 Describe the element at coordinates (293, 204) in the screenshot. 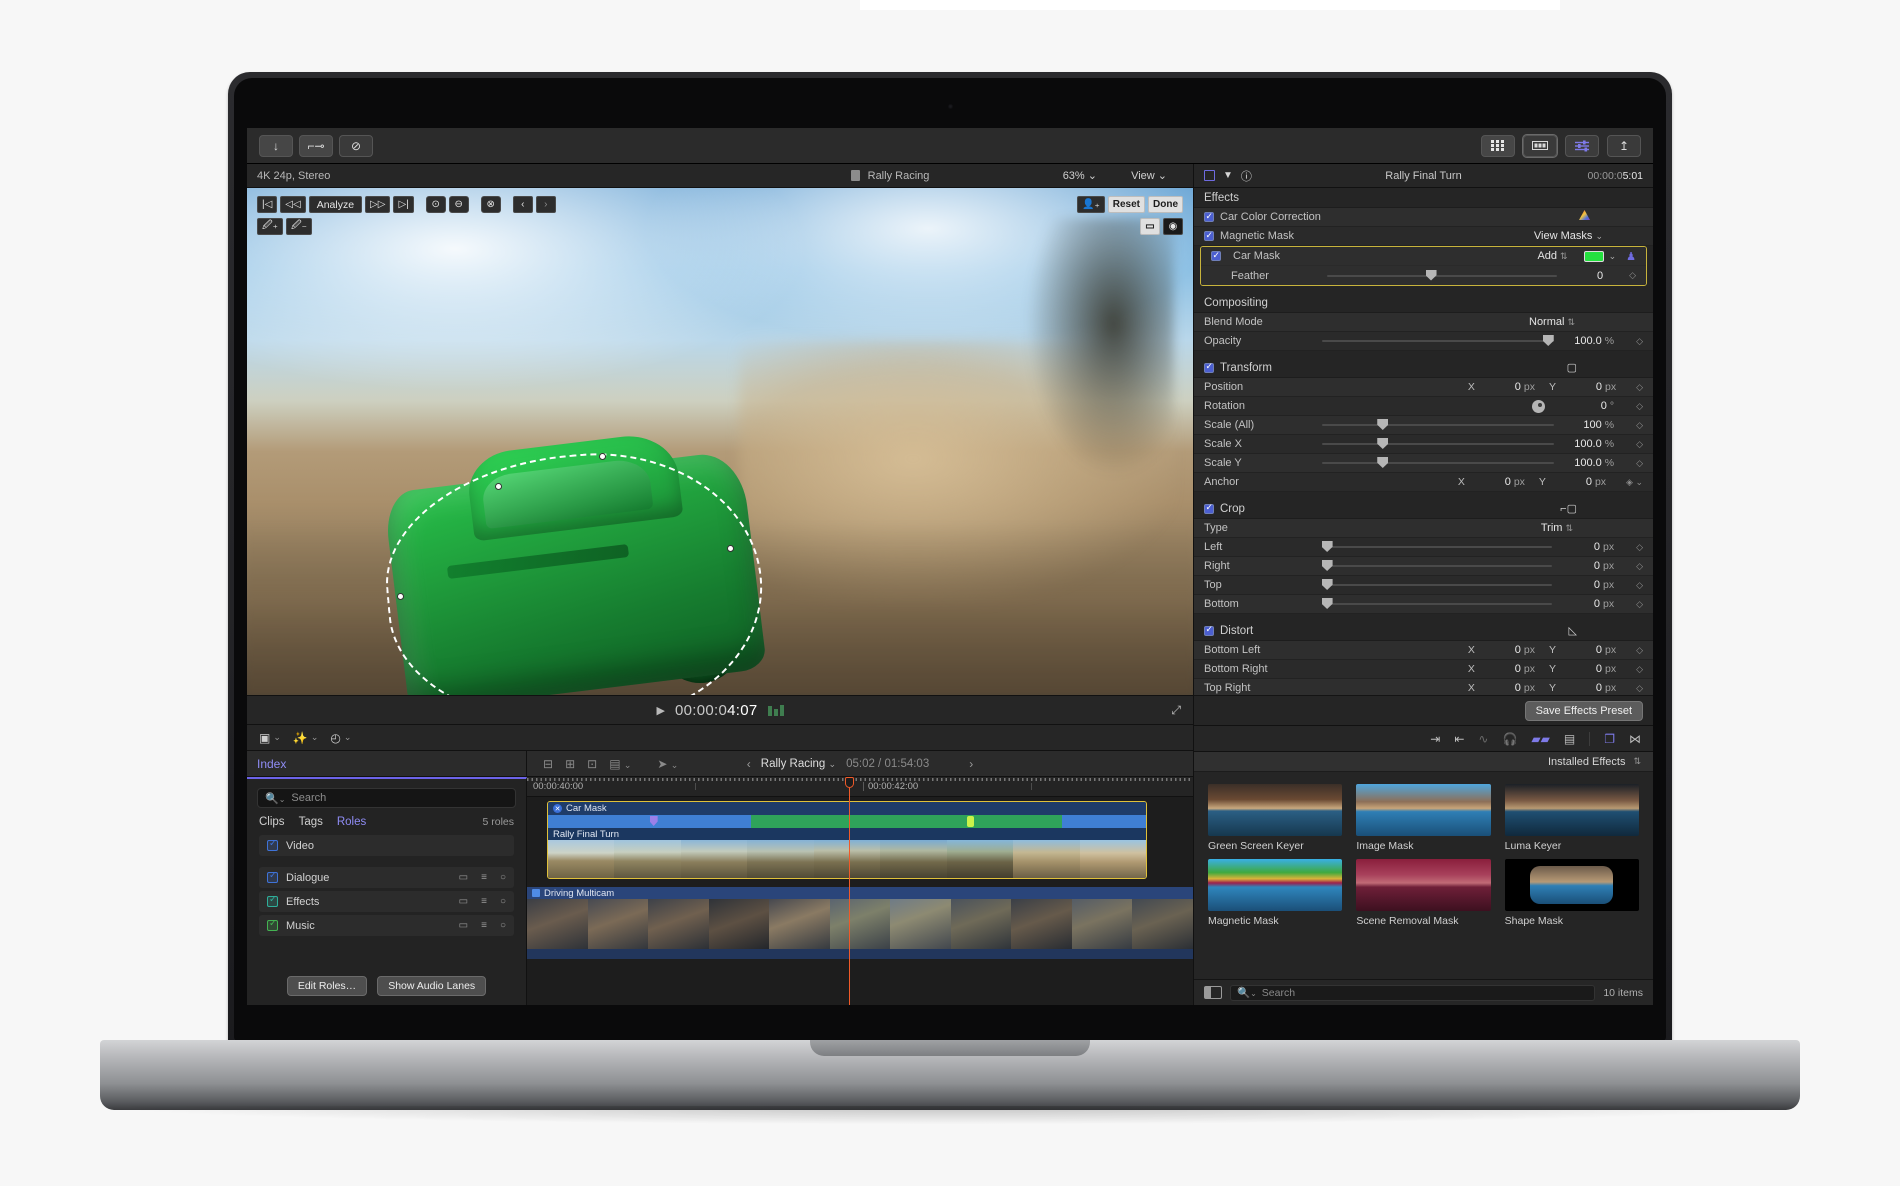

I see `analyze-backward-button: ◁◁` at that location.